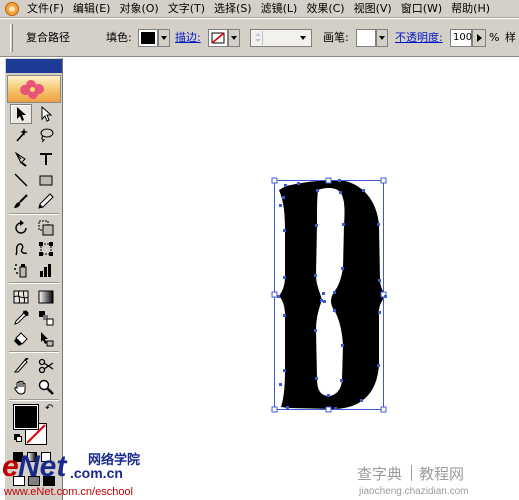 The height and width of the screenshot is (500, 519). What do you see at coordinates (34, 66) in the screenshot?
I see `tools-panel-titlebar` at bounding box center [34, 66].